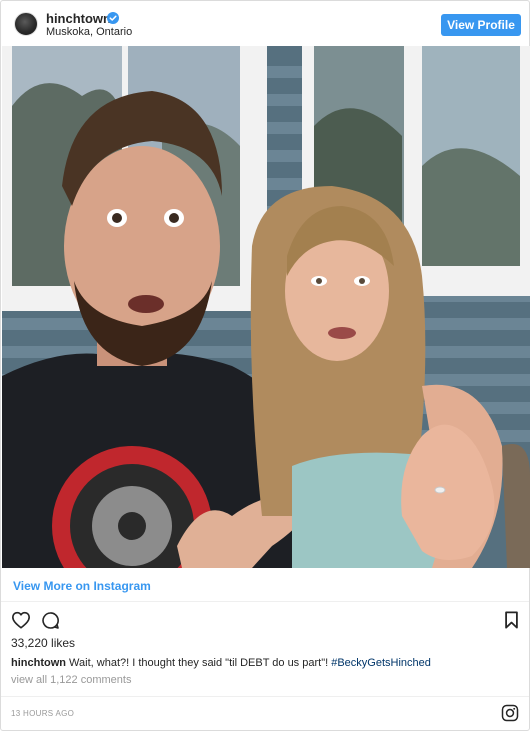 This screenshot has height=731, width=530. What do you see at coordinates (71, 680) in the screenshot?
I see `view-all-comments-link: view all 1,122 comments` at bounding box center [71, 680].